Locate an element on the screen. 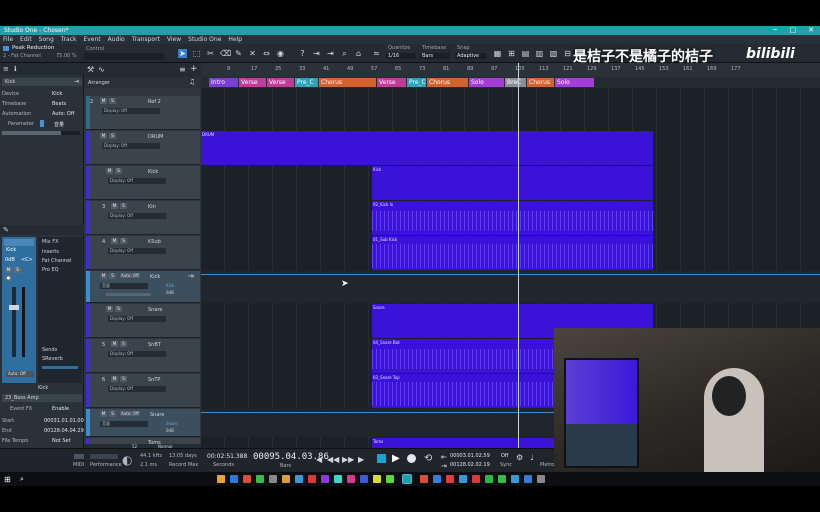 This screenshot has height=512, width=820. menu-transport: Transport is located at coordinates (146, 39).